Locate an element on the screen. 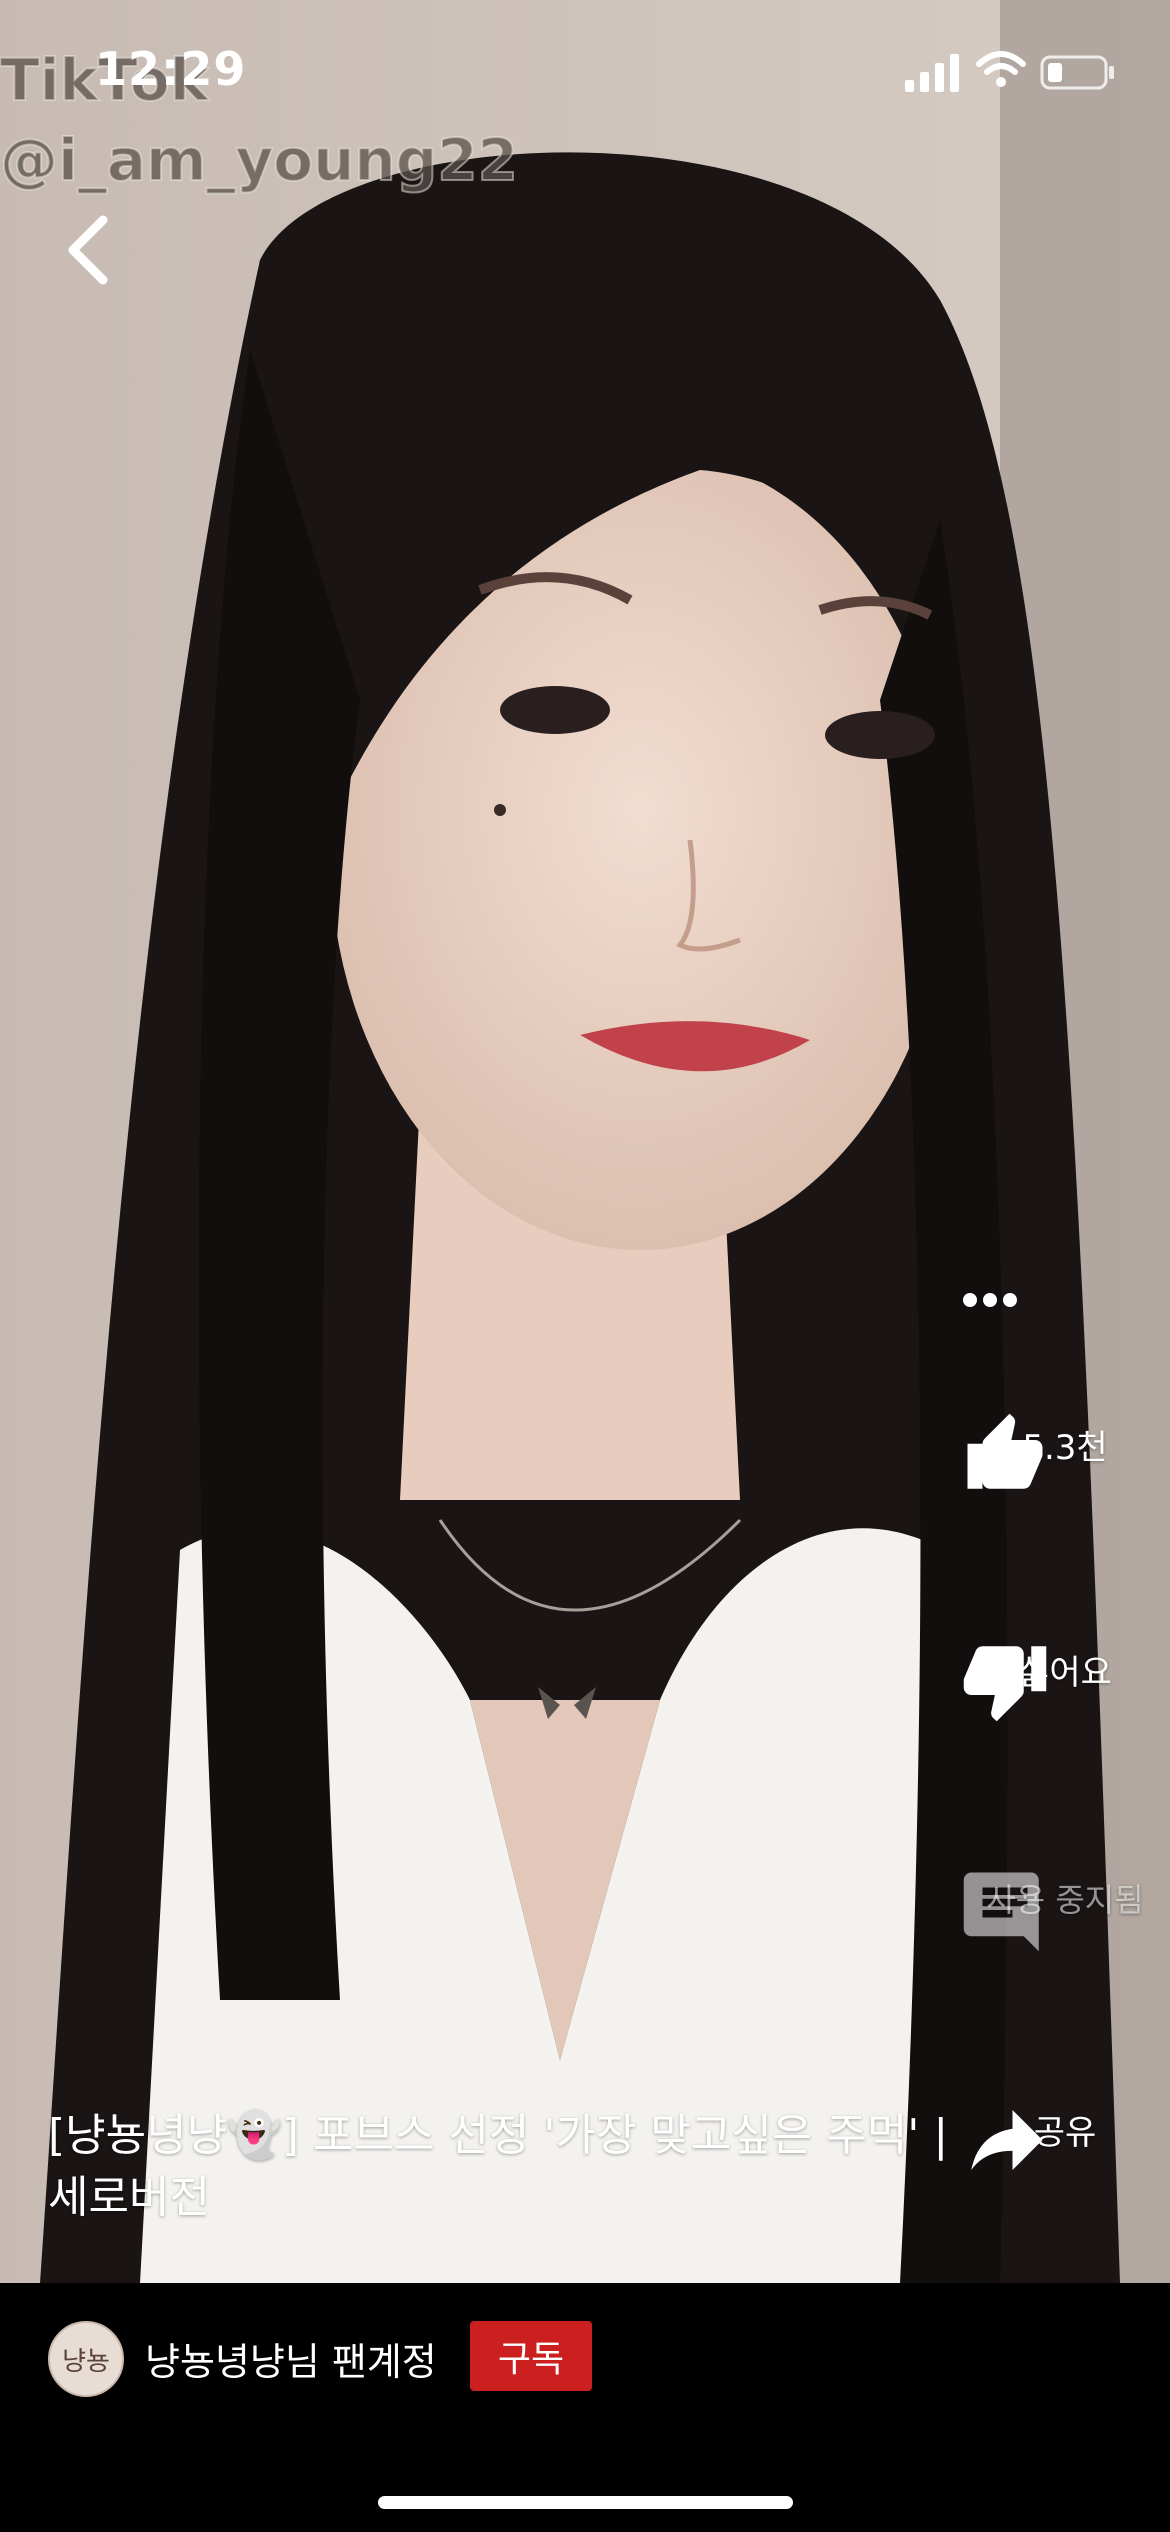 The width and height of the screenshot is (1170, 2532). chevron-left-icon is located at coordinates (88, 250).